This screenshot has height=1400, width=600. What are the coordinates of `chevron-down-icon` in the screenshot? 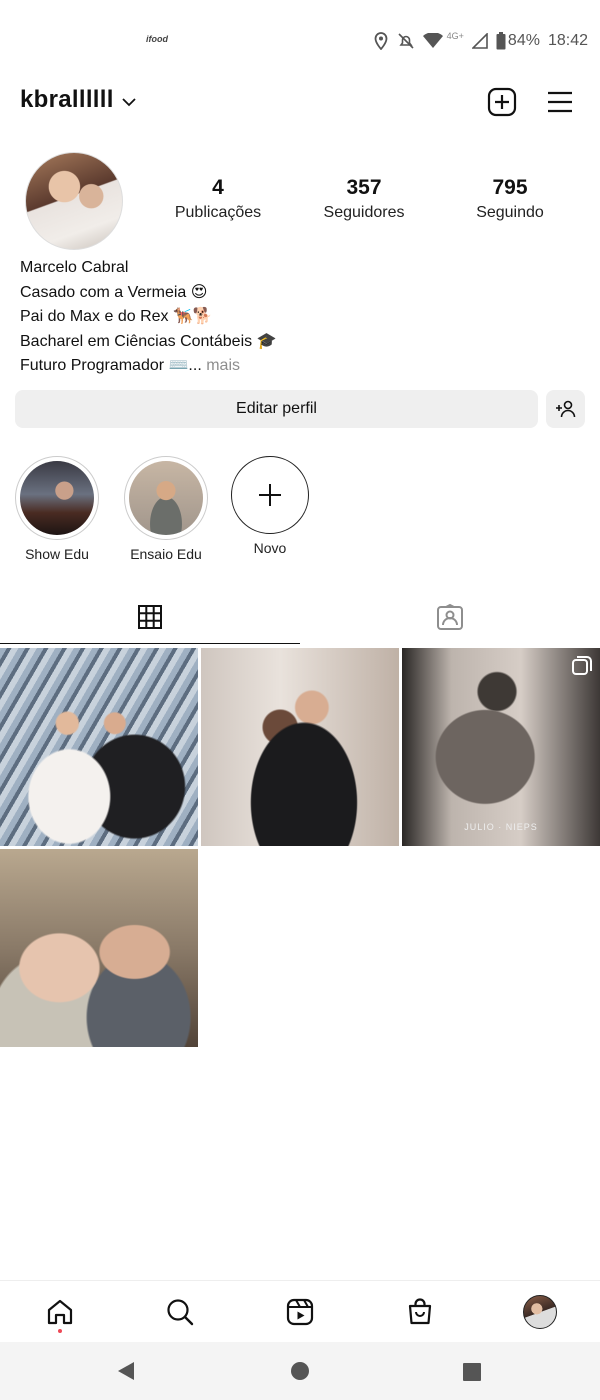 It's located at (129, 100).